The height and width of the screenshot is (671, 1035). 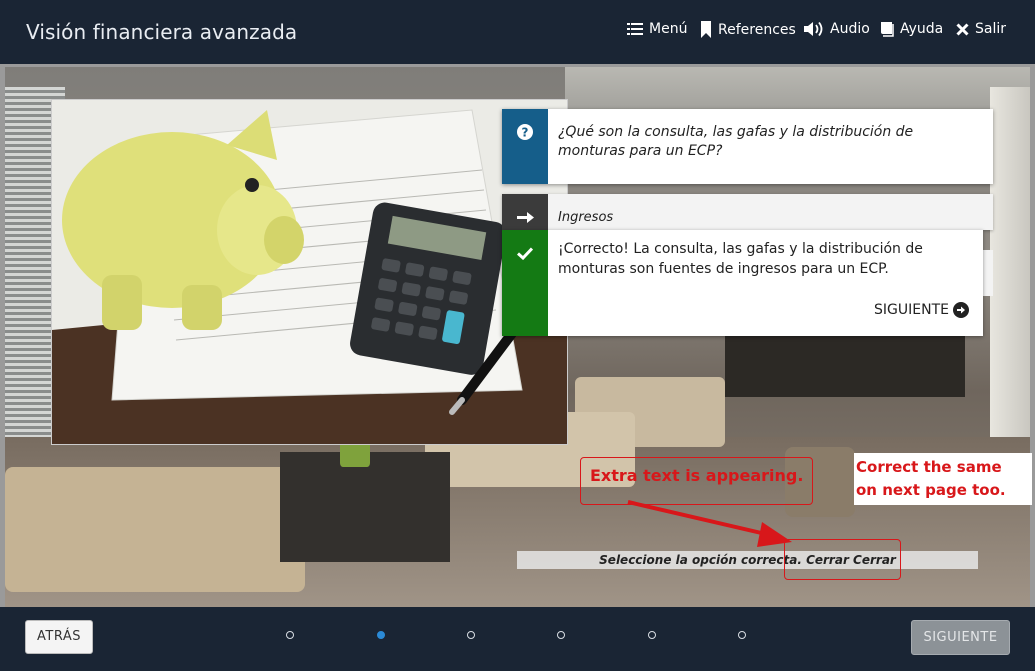 What do you see at coordinates (525, 217) in the screenshot?
I see `arrow-right-icon` at bounding box center [525, 217].